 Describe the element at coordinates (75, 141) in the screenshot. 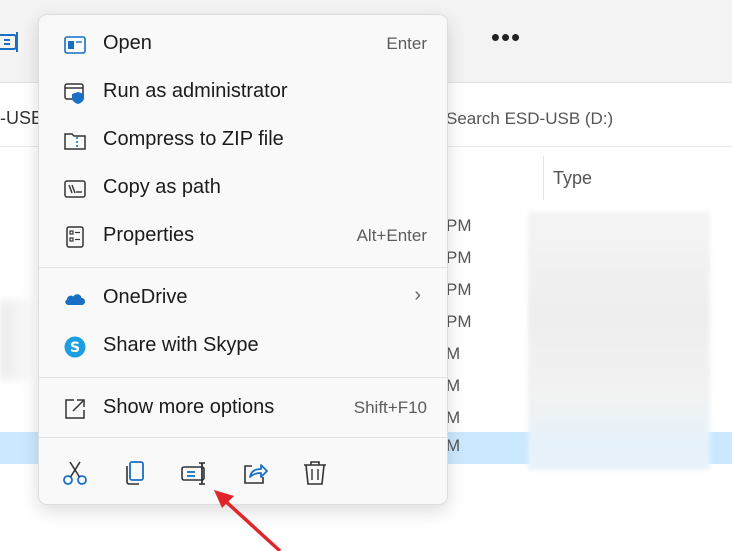

I see `zip-folder-icon` at that location.